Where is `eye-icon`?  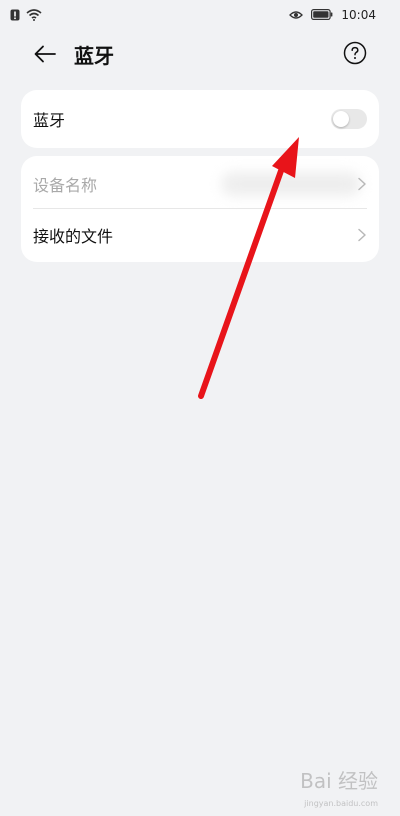
eye-icon is located at coordinates (296, 14).